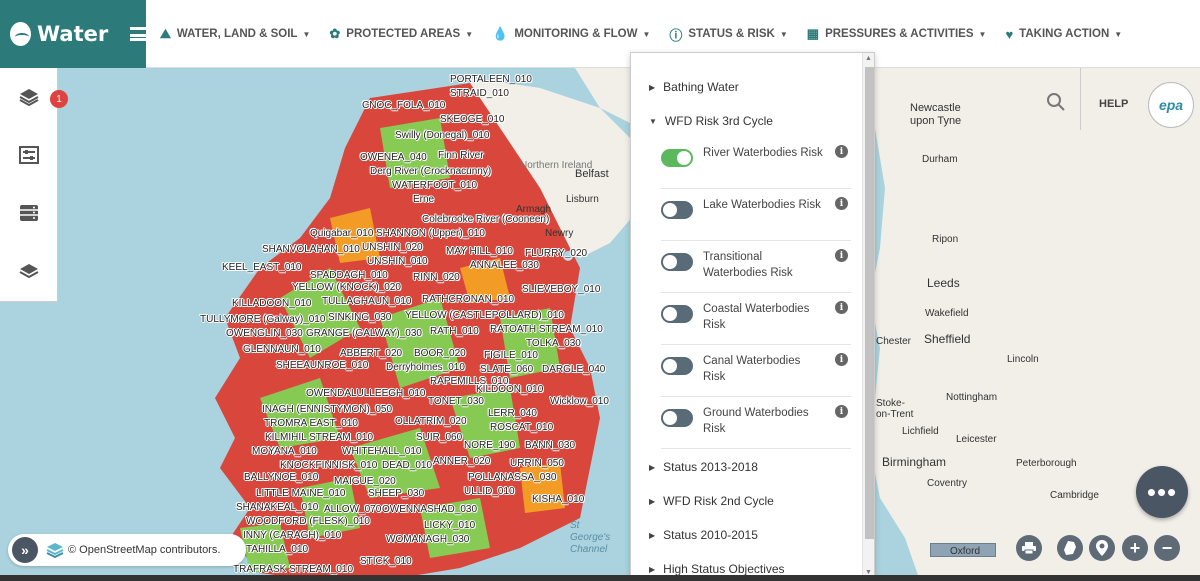 This screenshot has width=1200, height=581. What do you see at coordinates (1171, 105) in the screenshot?
I see `epa-logo: epa` at bounding box center [1171, 105].